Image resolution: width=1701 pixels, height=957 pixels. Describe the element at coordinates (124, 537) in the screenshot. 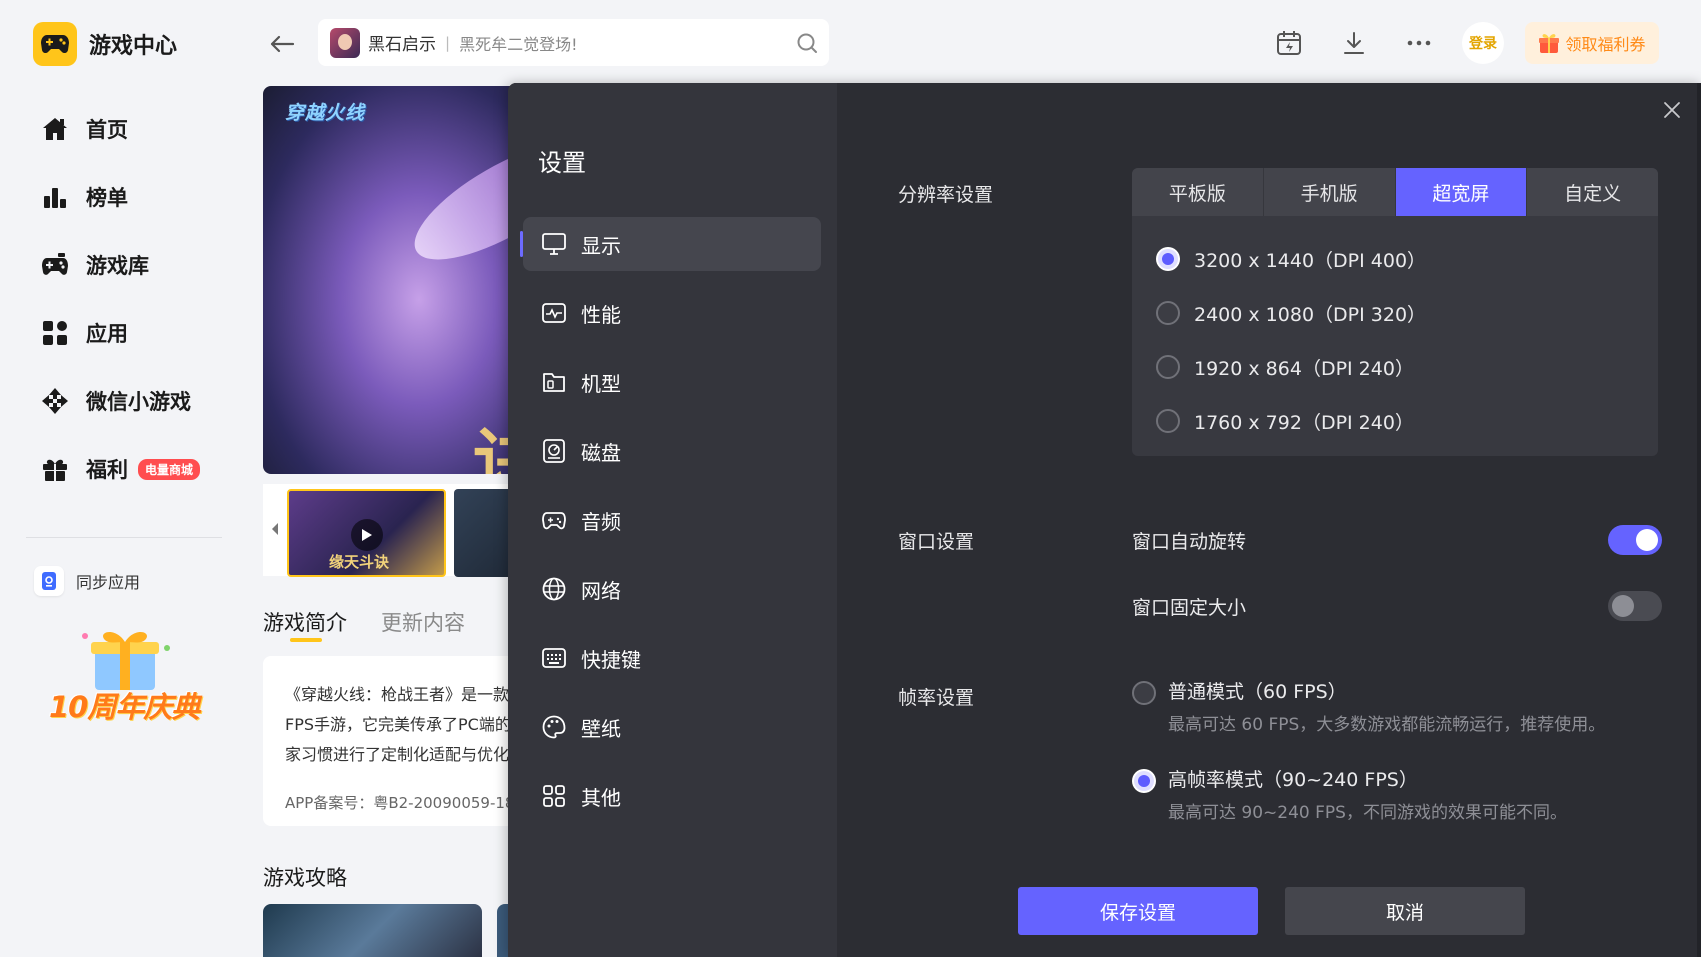

I see `sidebar-divider` at that location.